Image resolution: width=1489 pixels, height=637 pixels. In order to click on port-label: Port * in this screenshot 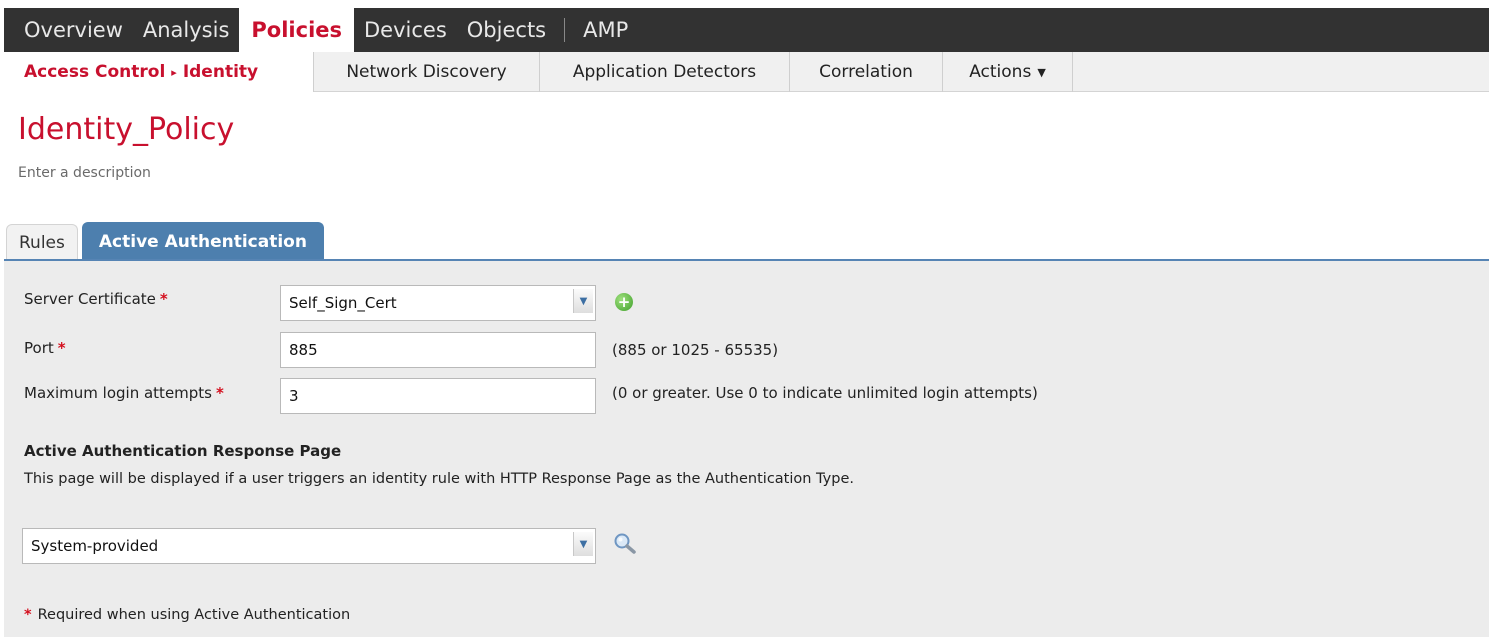, I will do `click(45, 348)`.